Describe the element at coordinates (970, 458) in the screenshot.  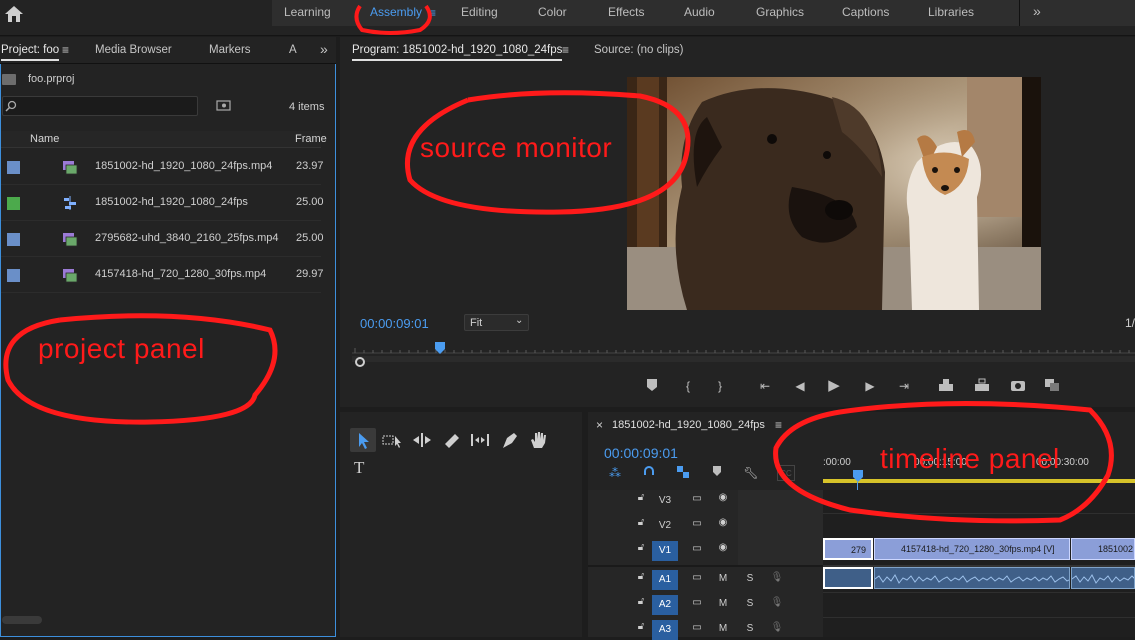
I see `annotation-timeline-panel: timeline panel` at that location.